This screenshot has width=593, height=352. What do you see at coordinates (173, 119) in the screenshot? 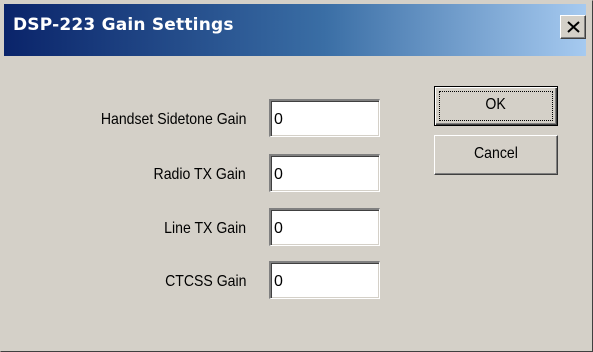
I see `handset-sidetone-gain-label: Handset Sidetone Gain` at bounding box center [173, 119].